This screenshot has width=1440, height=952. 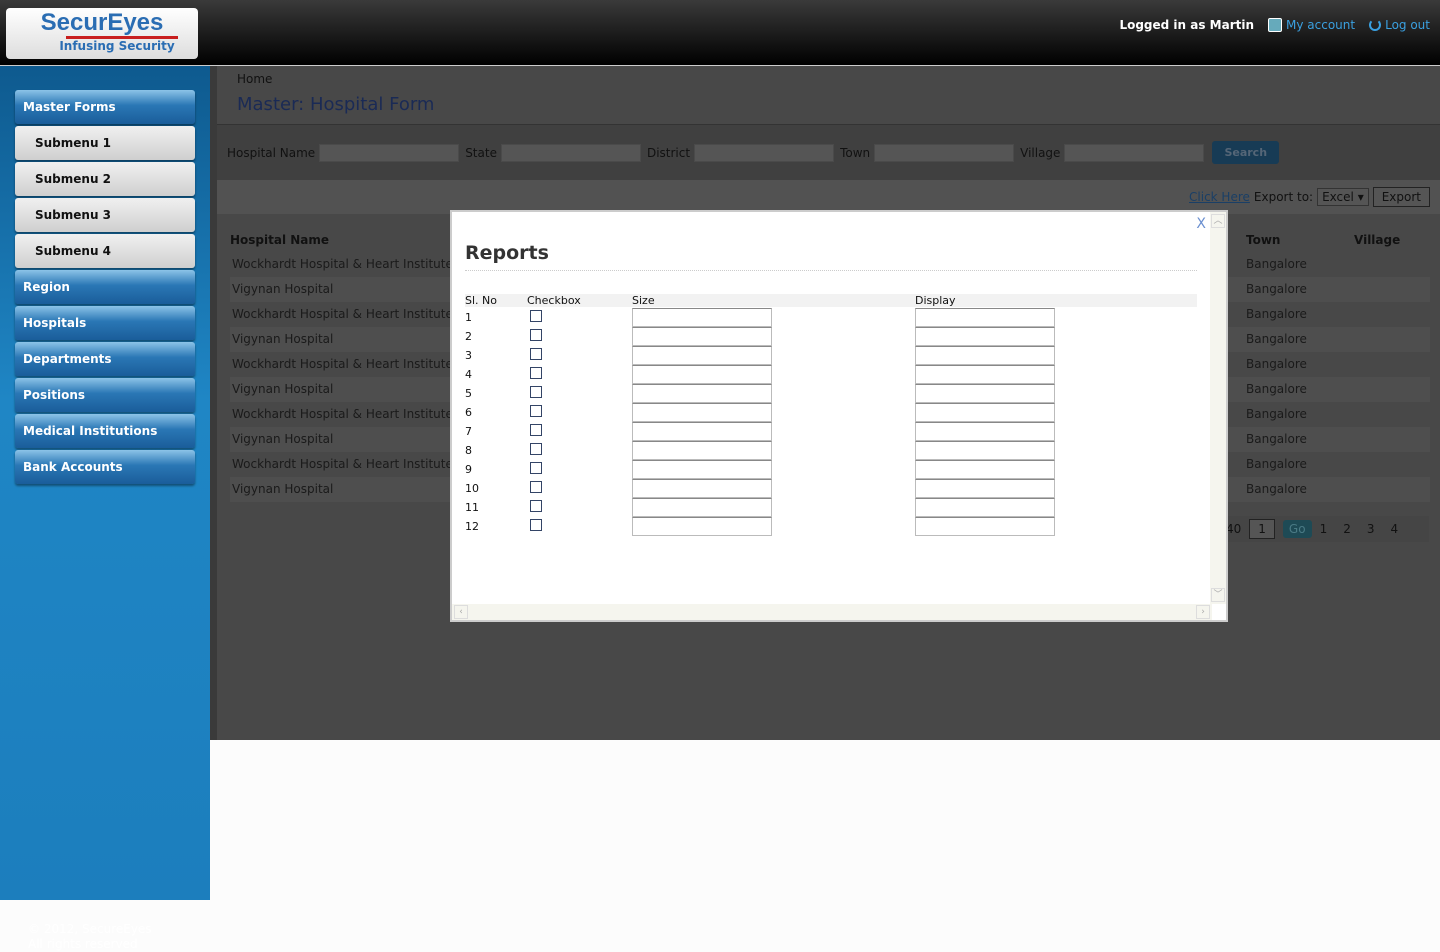 What do you see at coordinates (831, 488) in the screenshot?
I see `report-row: 10` at bounding box center [831, 488].